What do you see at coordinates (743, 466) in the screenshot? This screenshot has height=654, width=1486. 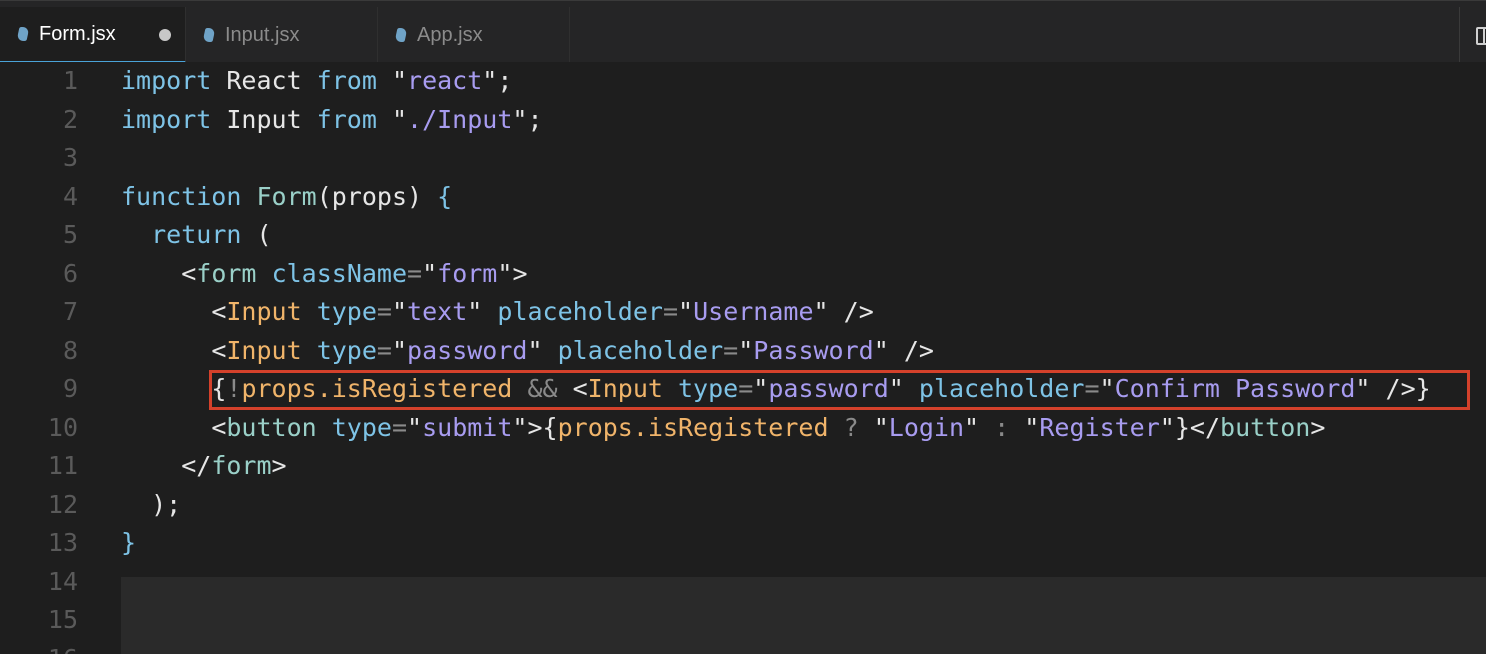 I see `code-line: 11 </form>` at bounding box center [743, 466].